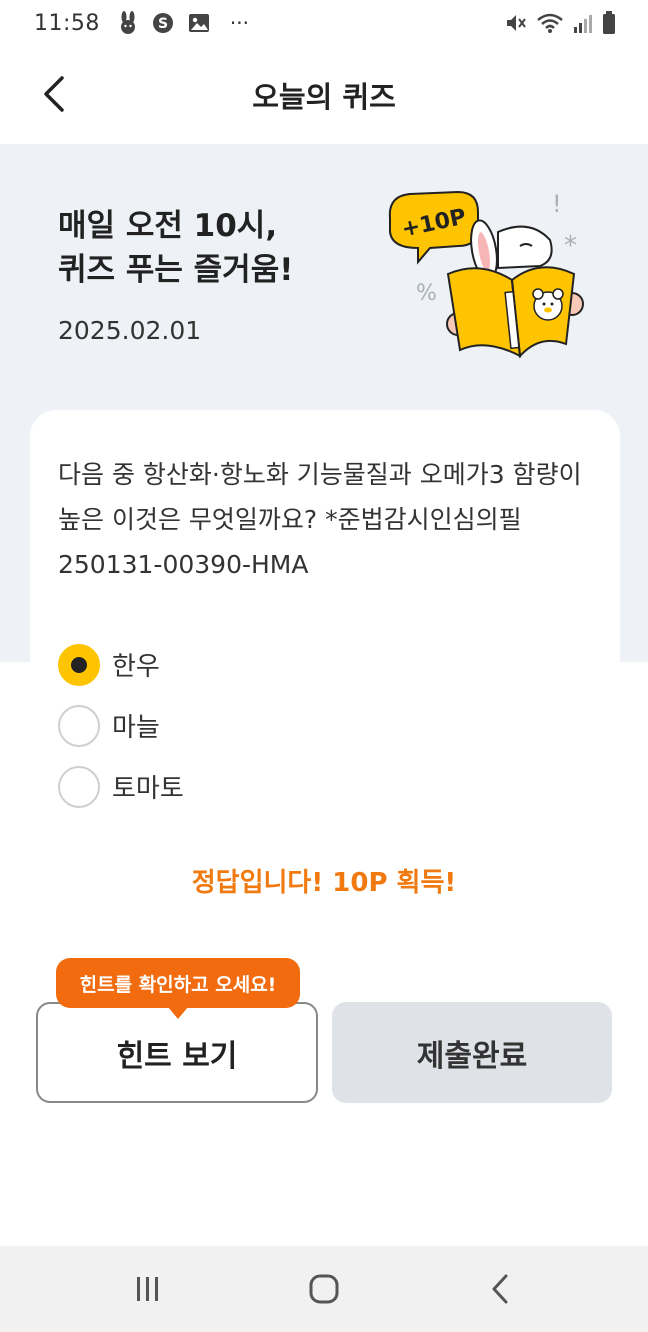  I want to click on system-nav-bar, so click(324, 1289).